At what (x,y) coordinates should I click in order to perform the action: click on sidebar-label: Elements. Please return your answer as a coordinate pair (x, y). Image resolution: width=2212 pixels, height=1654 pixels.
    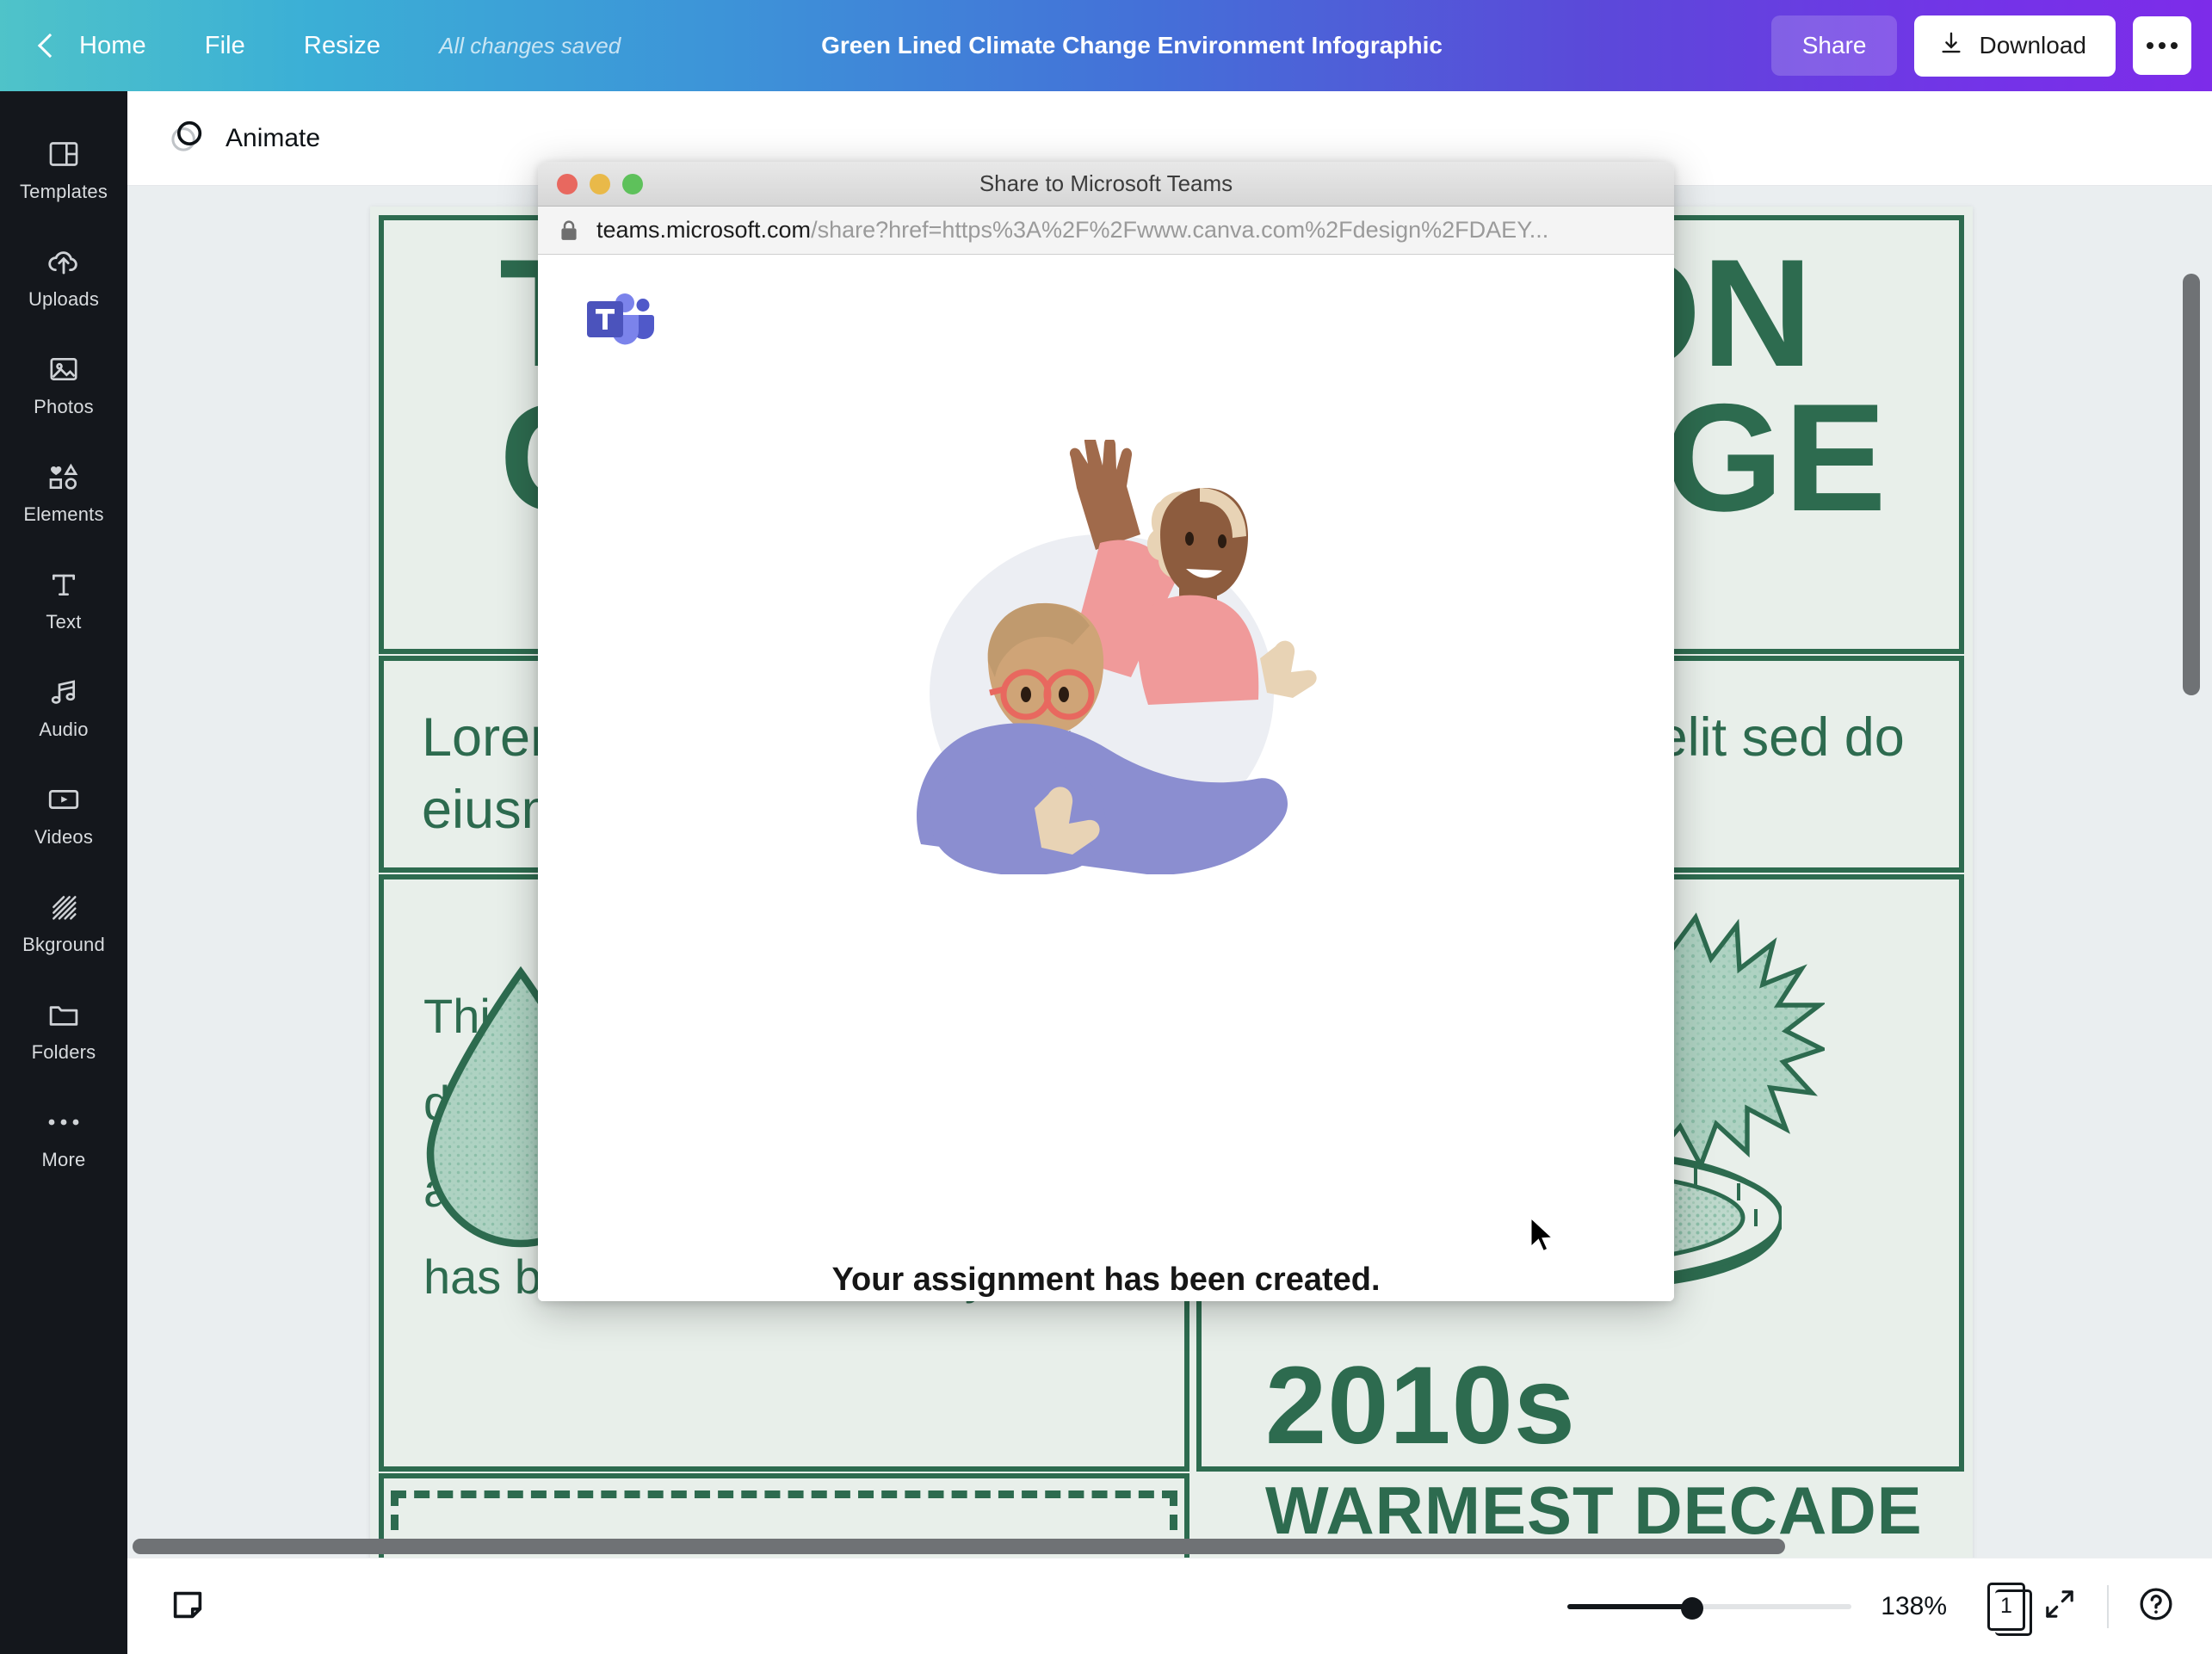
    Looking at the image, I should click on (64, 514).